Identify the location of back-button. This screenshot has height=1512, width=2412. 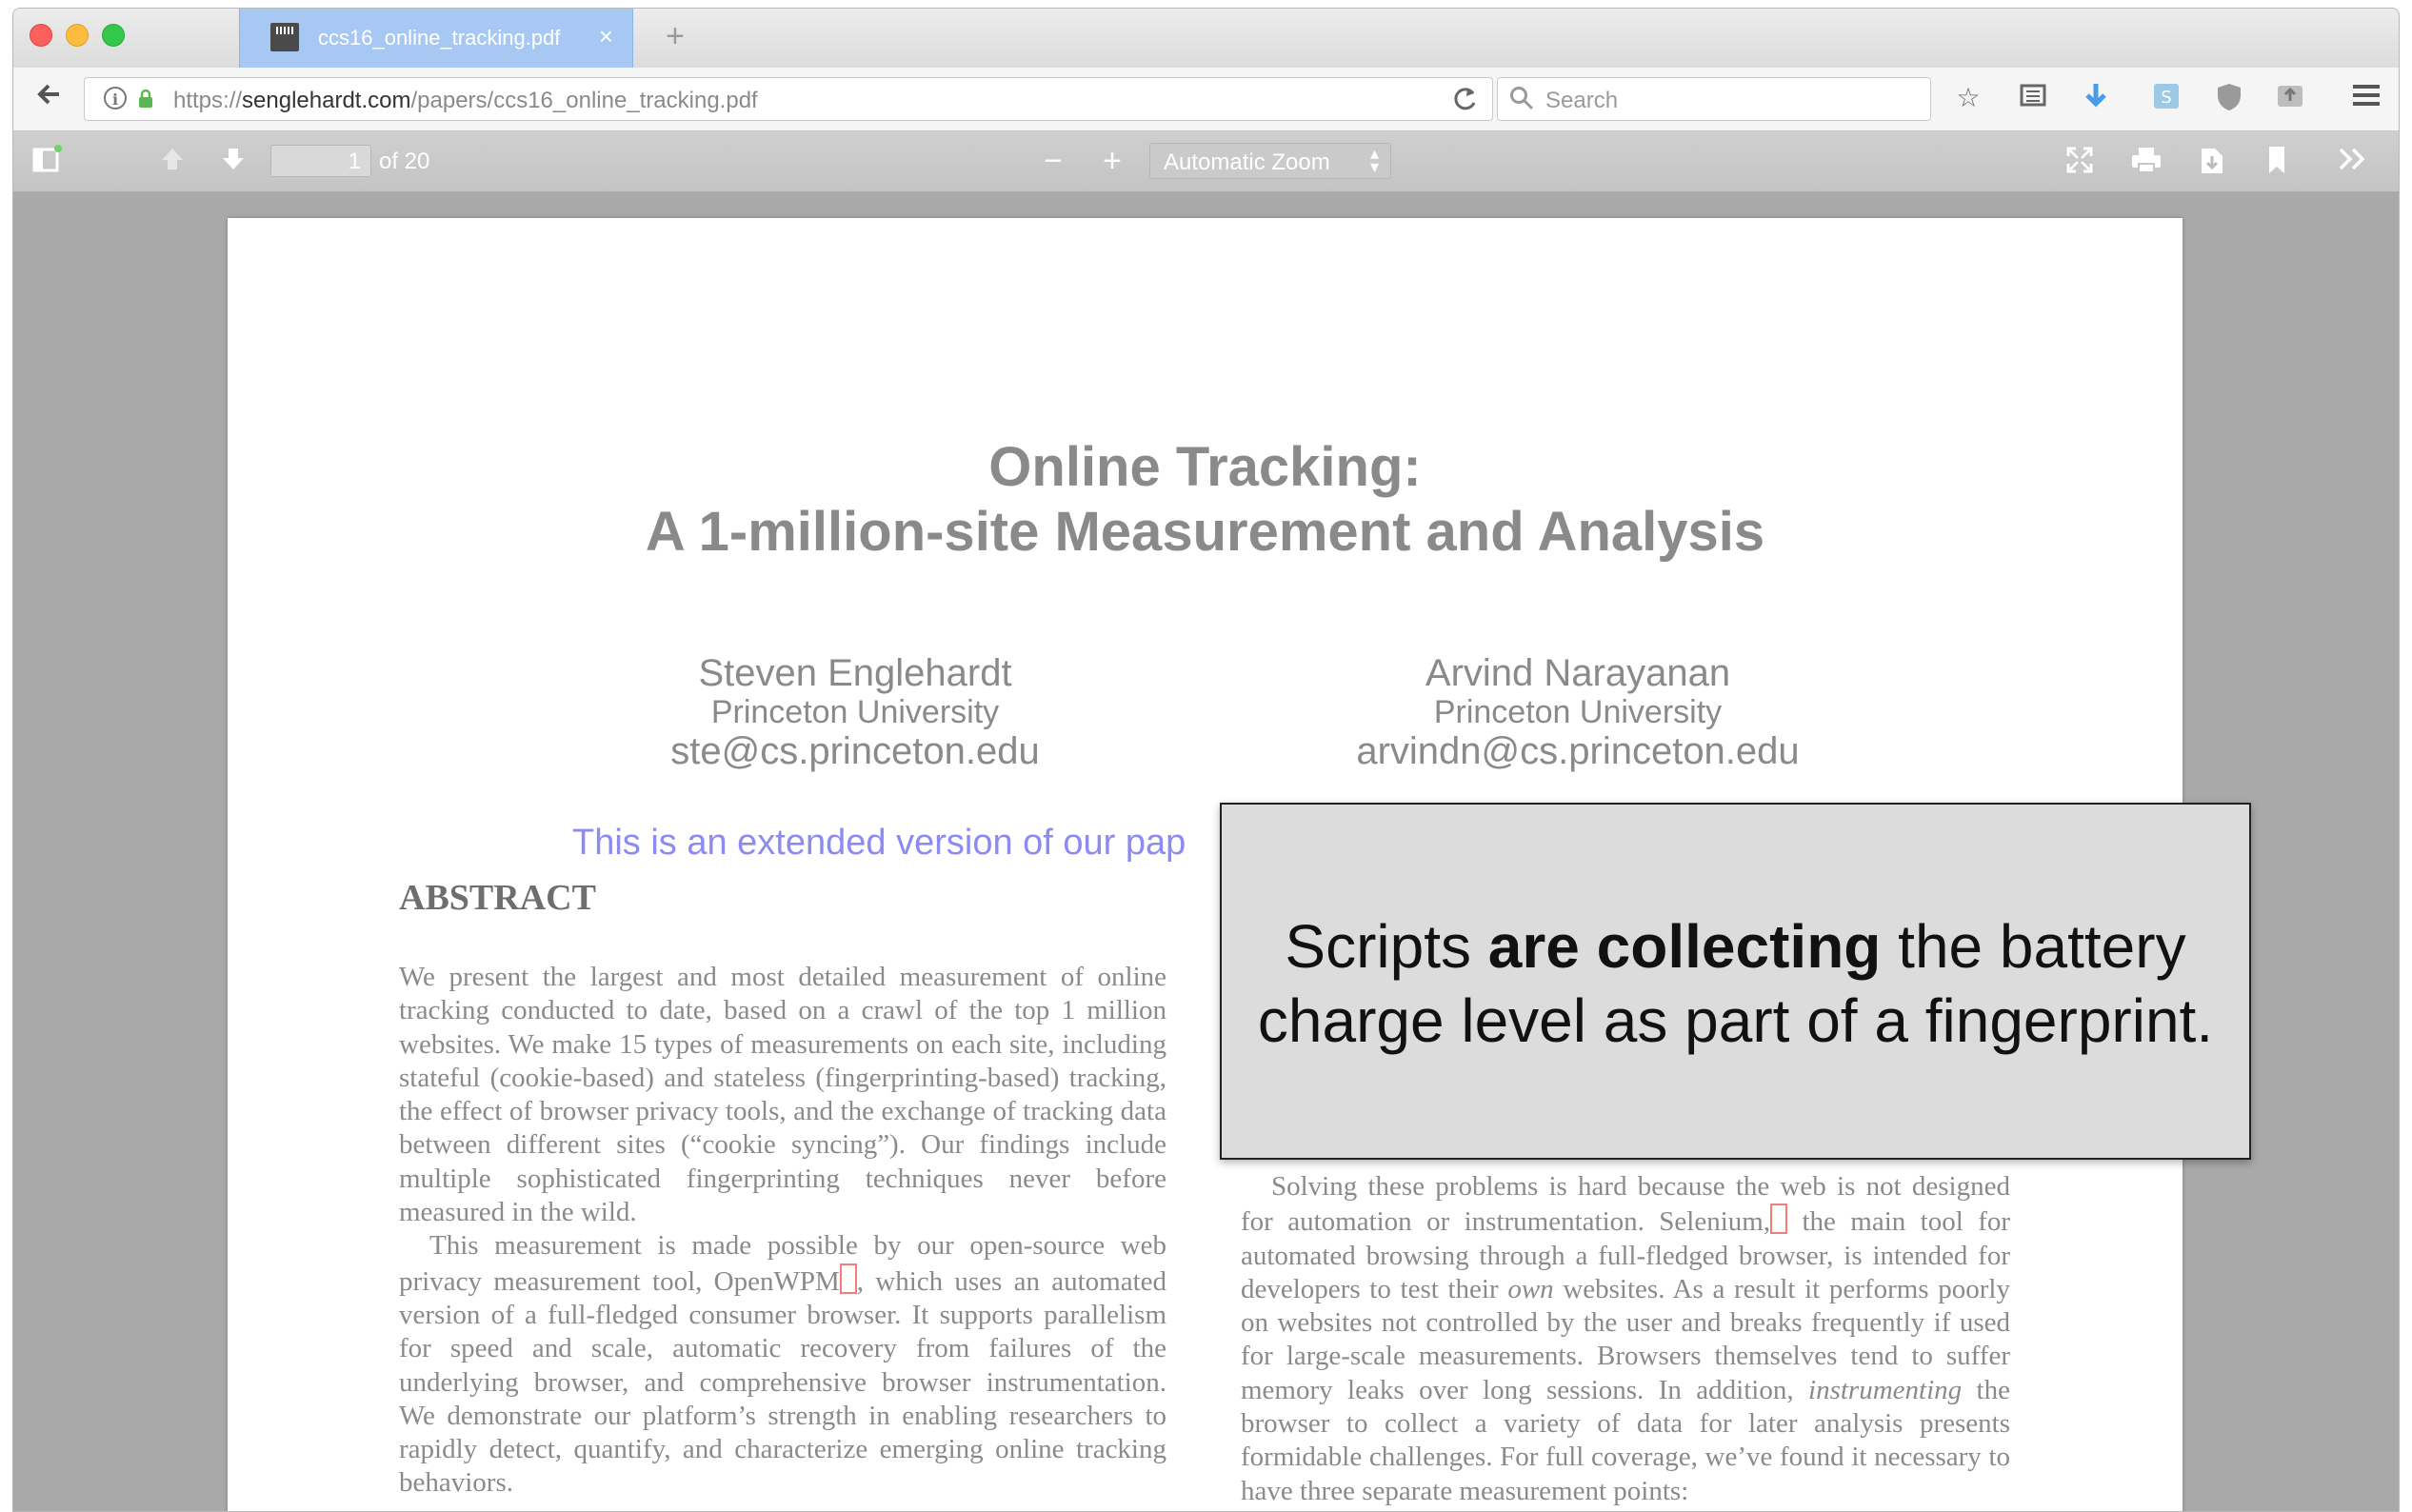
(49, 98).